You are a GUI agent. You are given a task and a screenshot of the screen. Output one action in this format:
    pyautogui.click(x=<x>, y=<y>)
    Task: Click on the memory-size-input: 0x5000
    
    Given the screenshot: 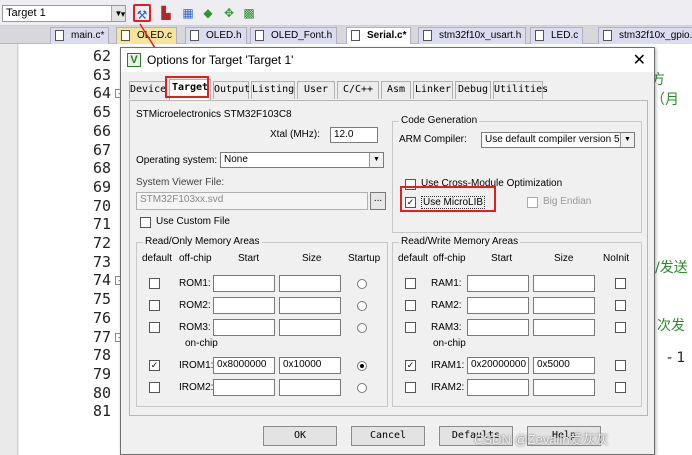 What is the action you would take?
    pyautogui.click(x=564, y=365)
    